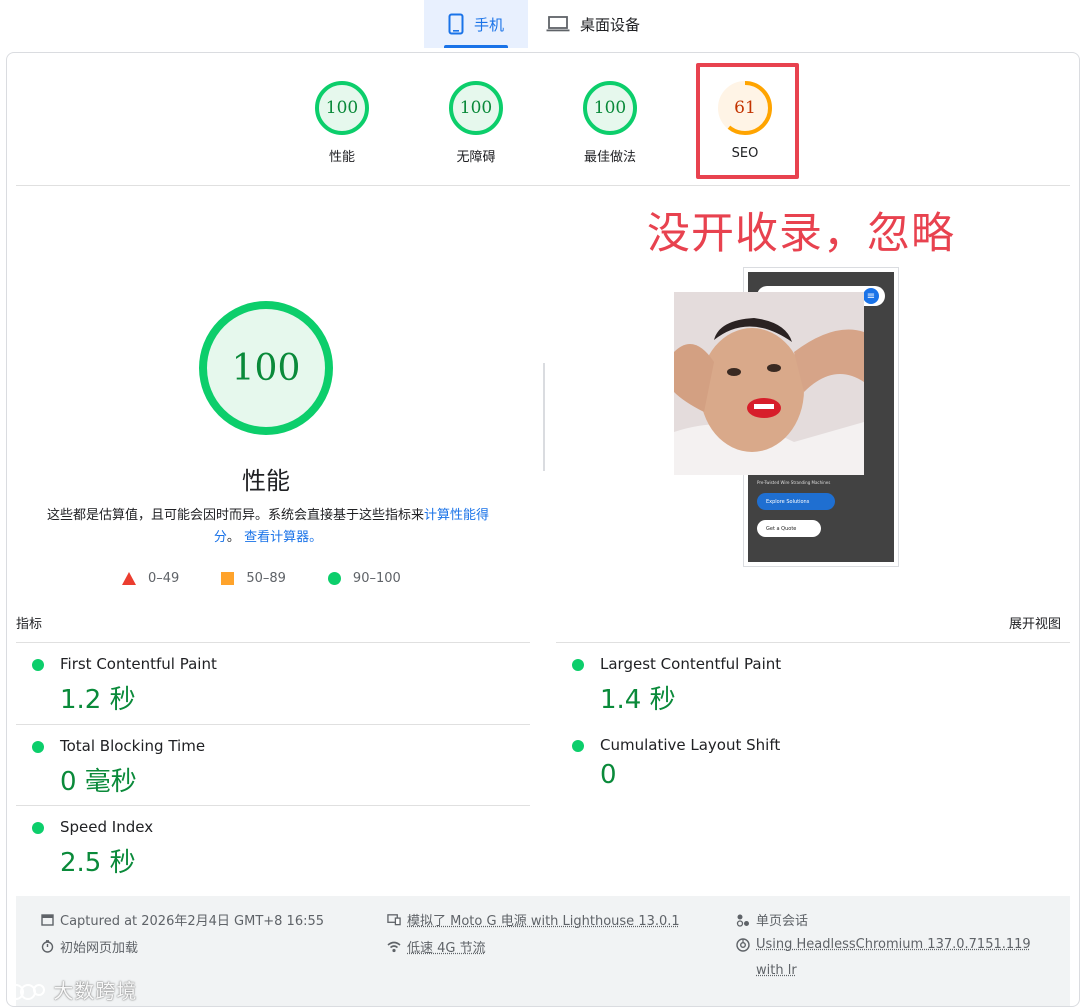 The width and height of the screenshot is (1080, 1007). I want to click on captured-row: Captured at 2026年2月4日 GMT+8 16:55, so click(182, 919).